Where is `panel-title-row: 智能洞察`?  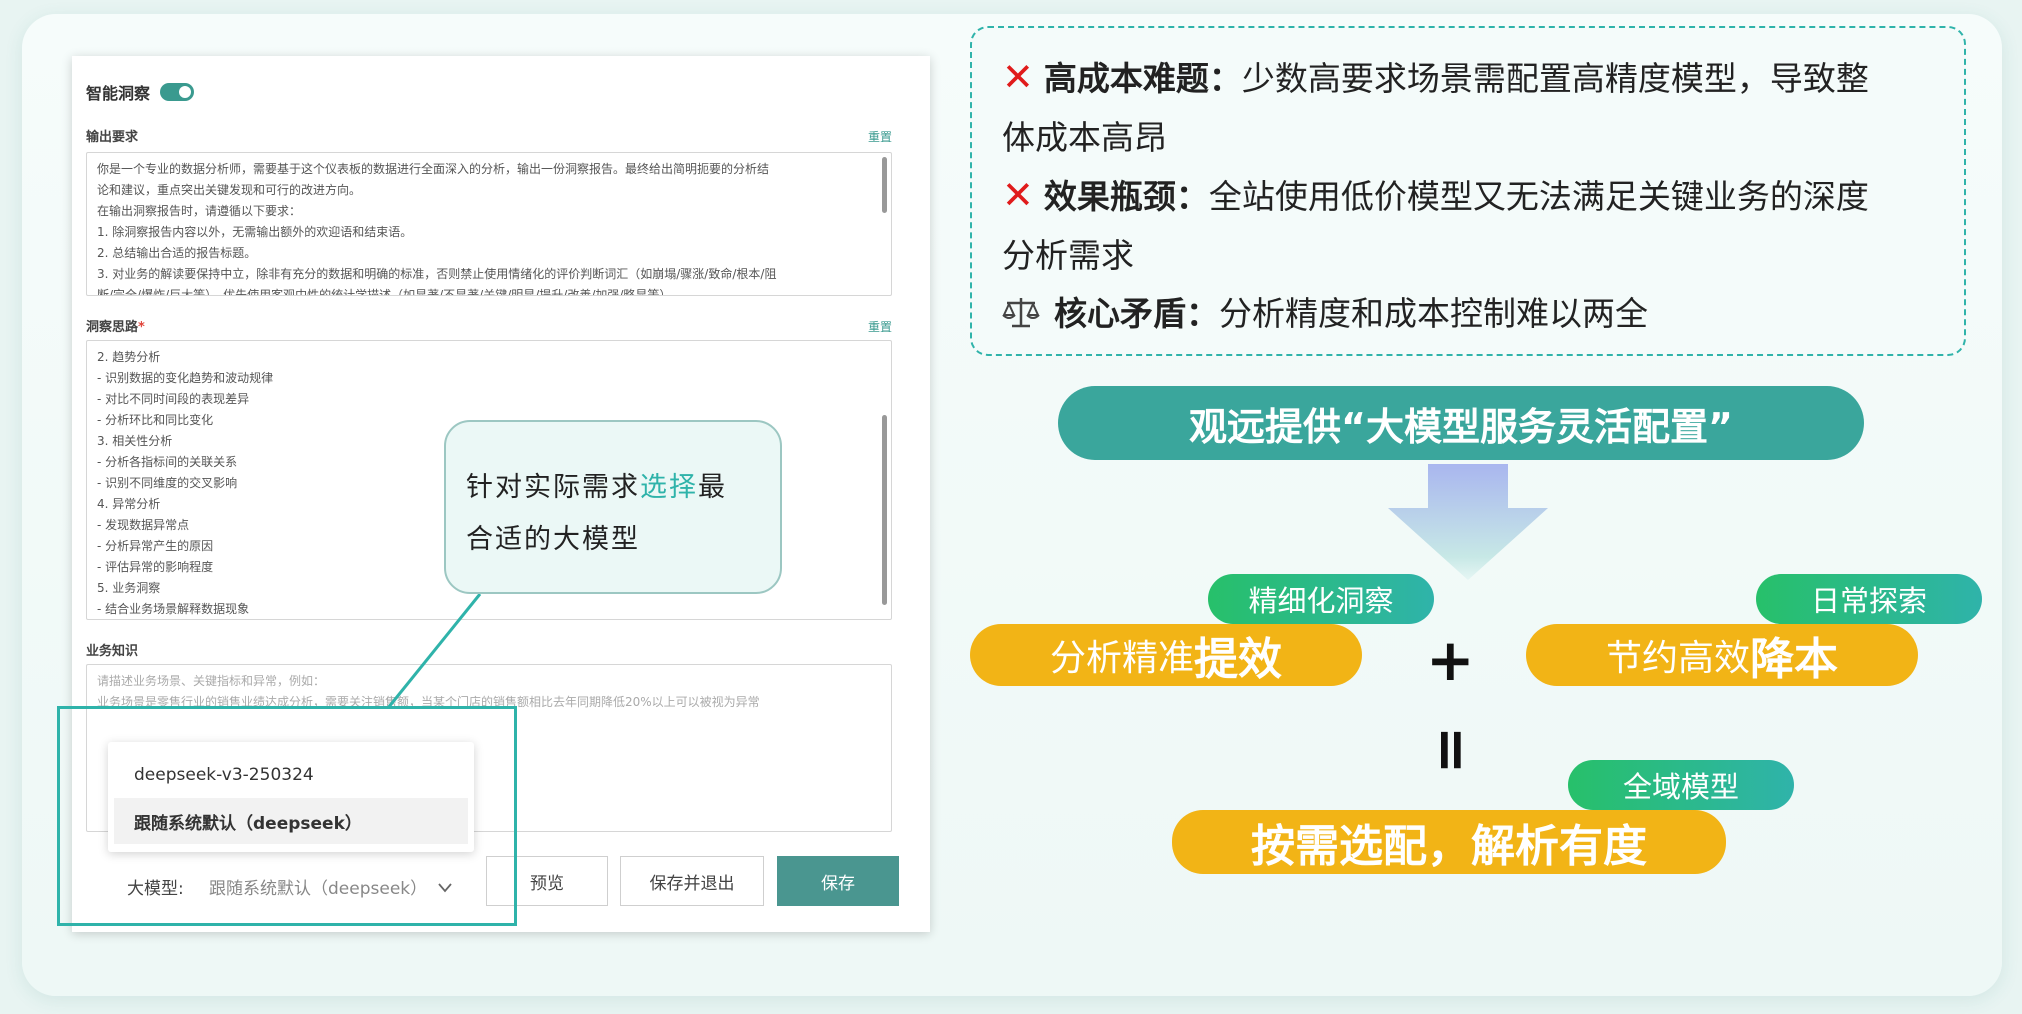
panel-title-row: 智能洞察 is located at coordinates (140, 92).